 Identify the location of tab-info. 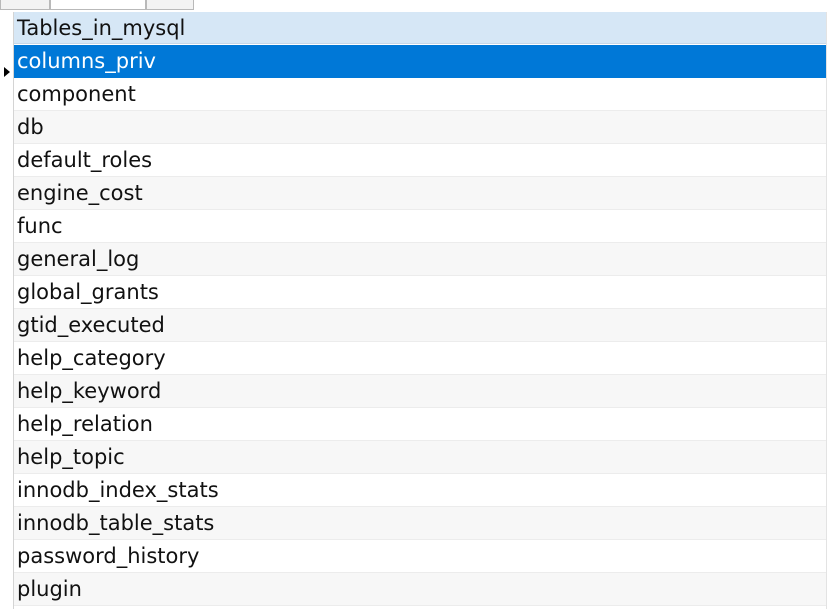
(25, 5).